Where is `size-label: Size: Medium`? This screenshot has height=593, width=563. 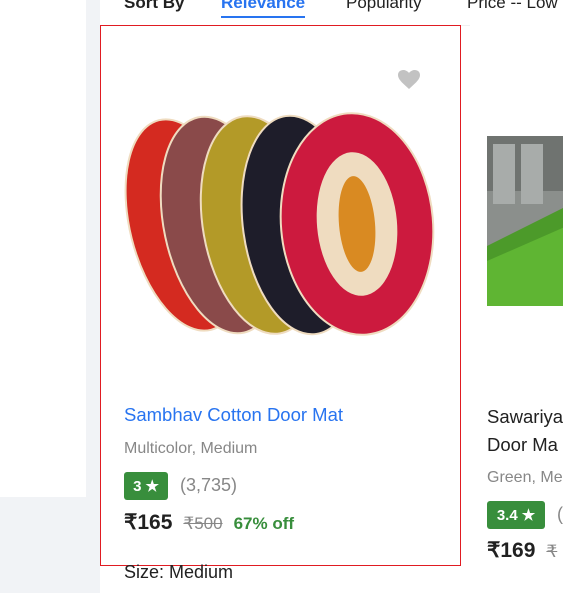
size-label: Size: Medium is located at coordinates (179, 572).